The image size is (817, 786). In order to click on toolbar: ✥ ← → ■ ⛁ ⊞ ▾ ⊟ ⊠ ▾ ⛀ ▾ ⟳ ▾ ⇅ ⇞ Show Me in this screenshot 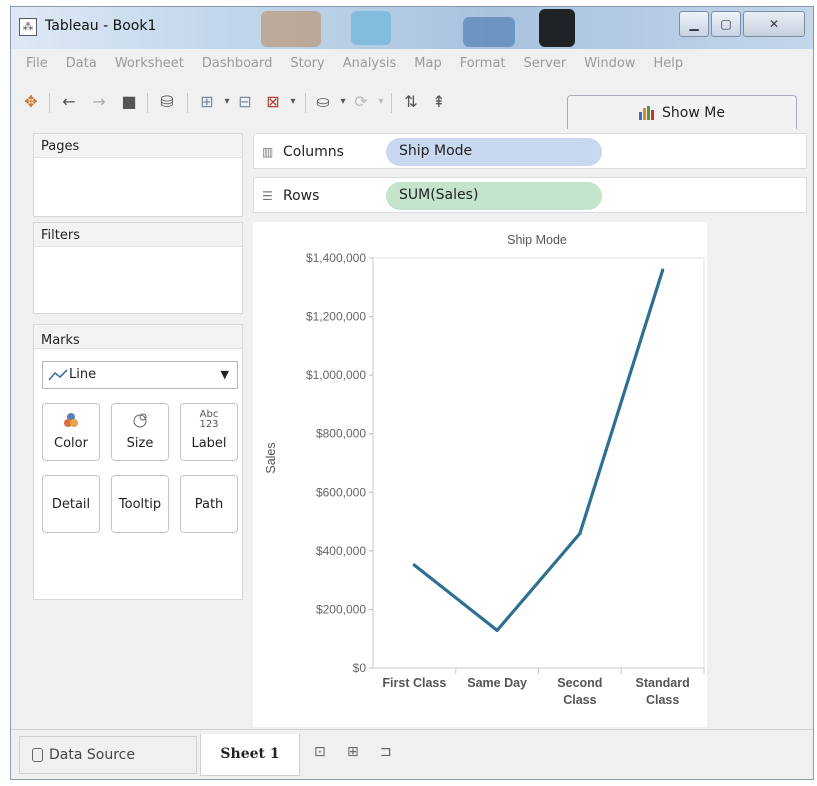, I will do `click(412, 106)`.